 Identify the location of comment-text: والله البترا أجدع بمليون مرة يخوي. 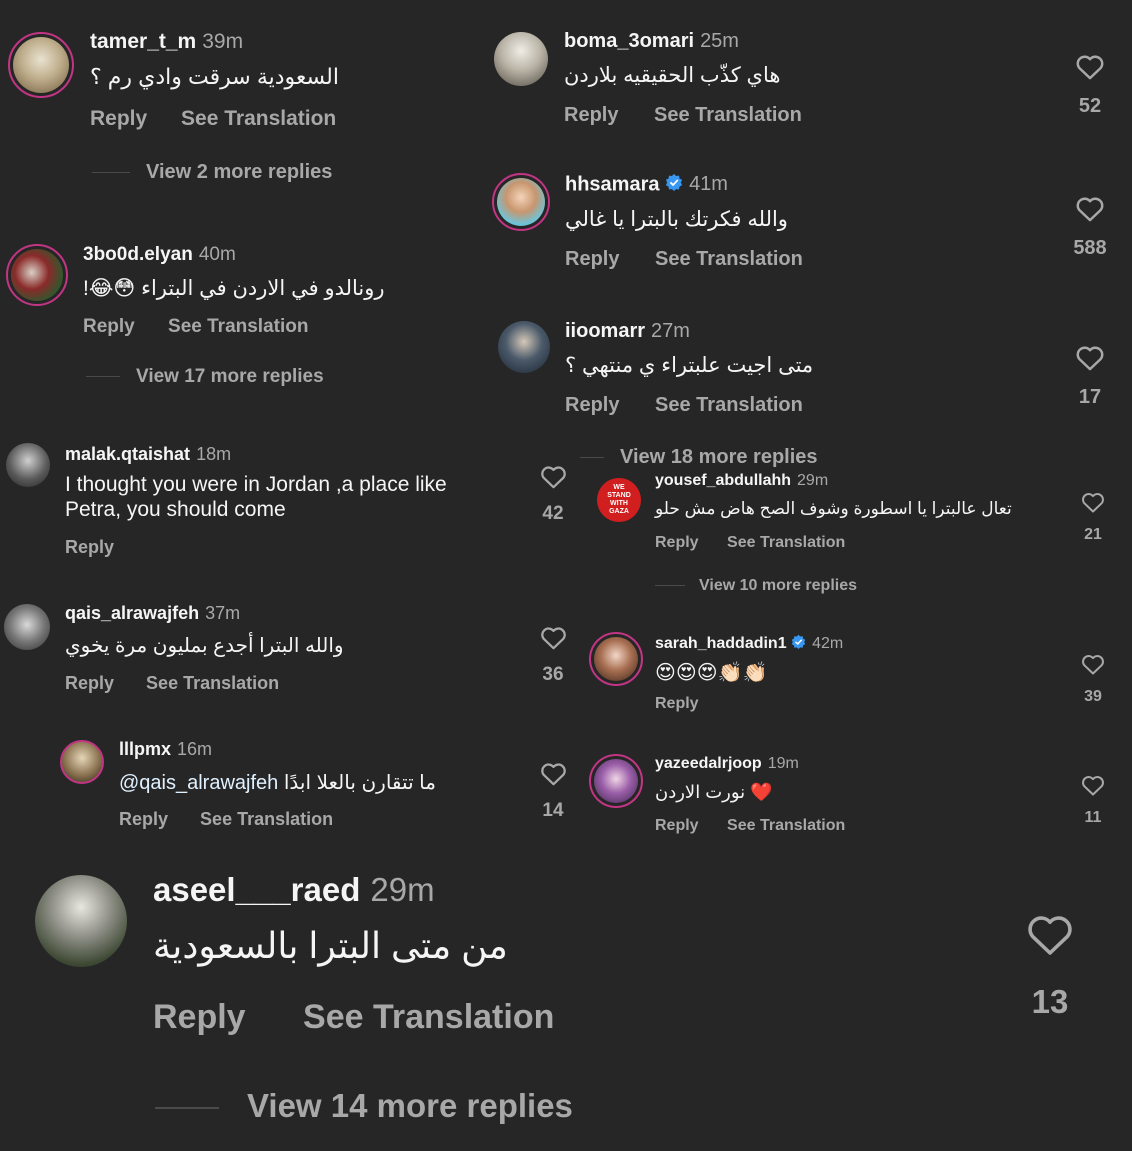
(204, 646).